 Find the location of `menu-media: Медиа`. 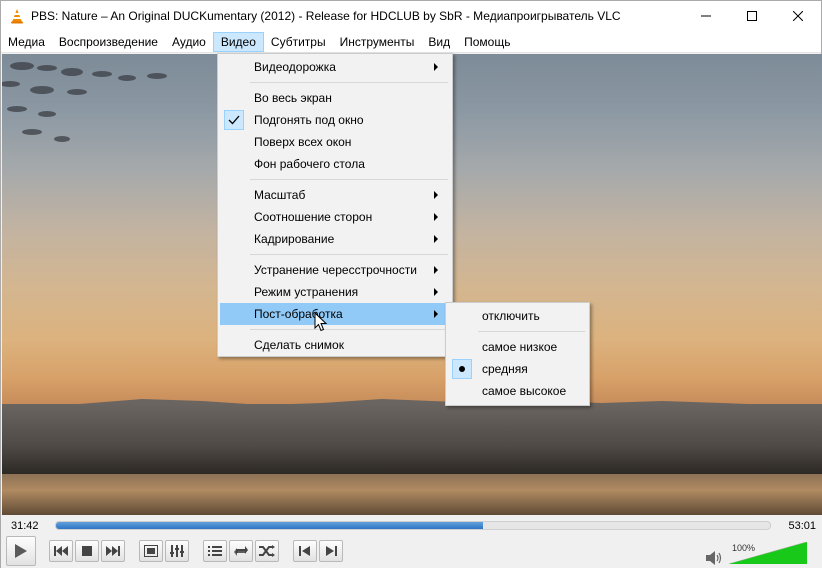

menu-media: Медиа is located at coordinates (26, 42).